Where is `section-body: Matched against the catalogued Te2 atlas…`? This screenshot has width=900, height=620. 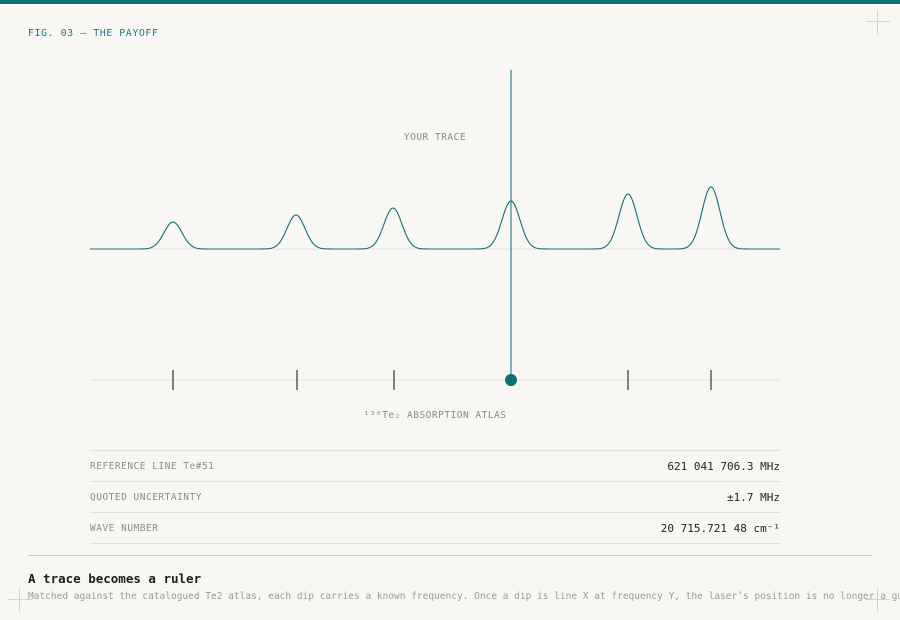 section-body: Matched against the catalogued Te2 atlas… is located at coordinates (464, 596).